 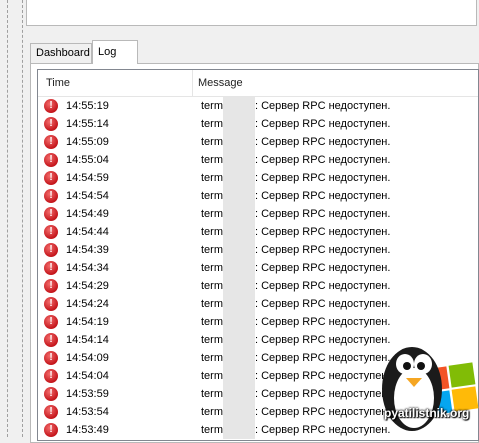 I want to click on log-row: ! 14:55:04 term: Сервер RPC недоступен., so click(x=258, y=160).